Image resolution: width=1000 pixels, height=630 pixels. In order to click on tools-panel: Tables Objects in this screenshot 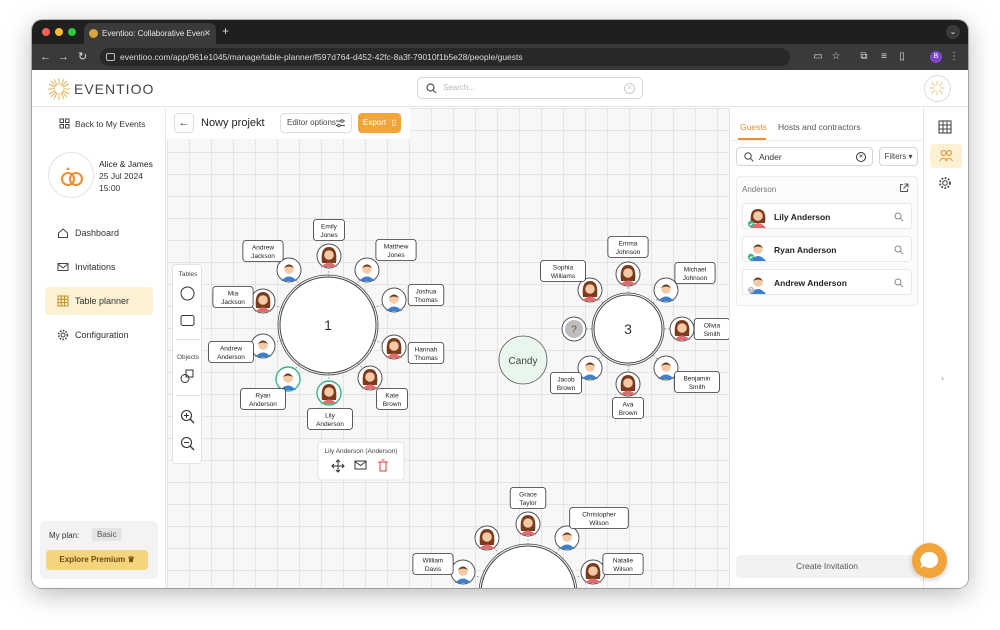, I will do `click(187, 364)`.